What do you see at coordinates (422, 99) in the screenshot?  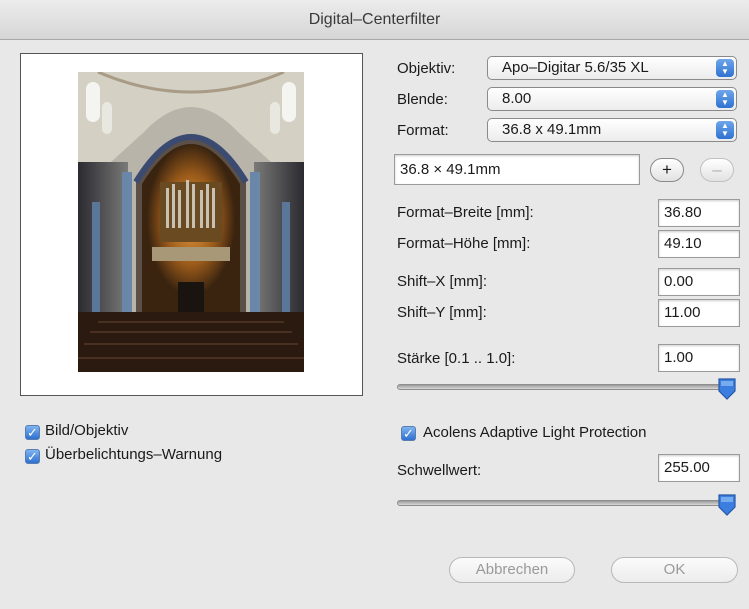 I see `blende-label: Blende:` at bounding box center [422, 99].